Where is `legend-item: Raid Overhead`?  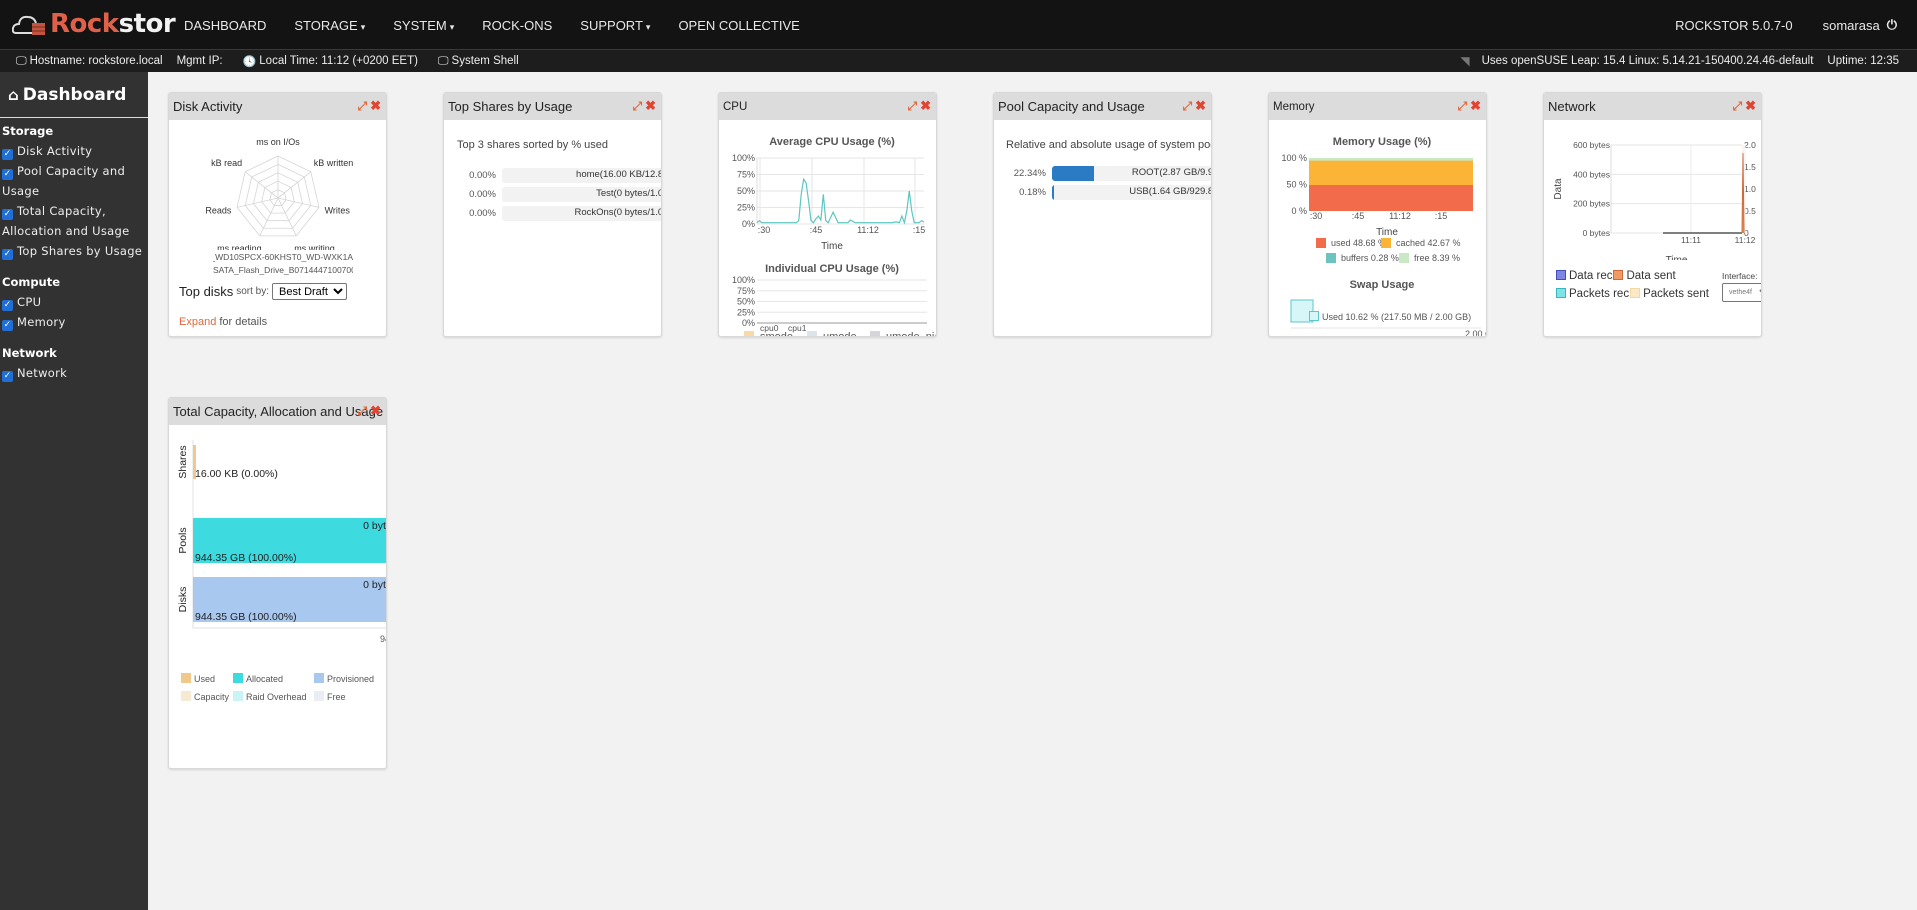
legend-item: Raid Overhead is located at coordinates (270, 697).